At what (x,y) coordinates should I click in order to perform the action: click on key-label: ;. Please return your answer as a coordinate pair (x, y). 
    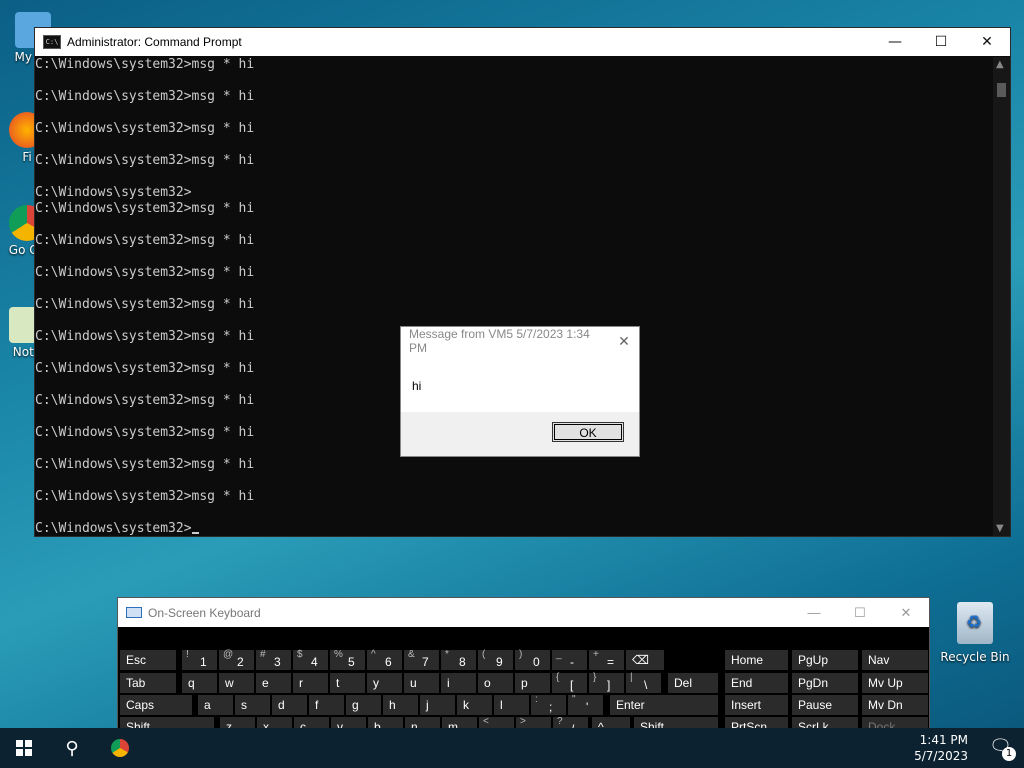
    Looking at the image, I should click on (551, 707).